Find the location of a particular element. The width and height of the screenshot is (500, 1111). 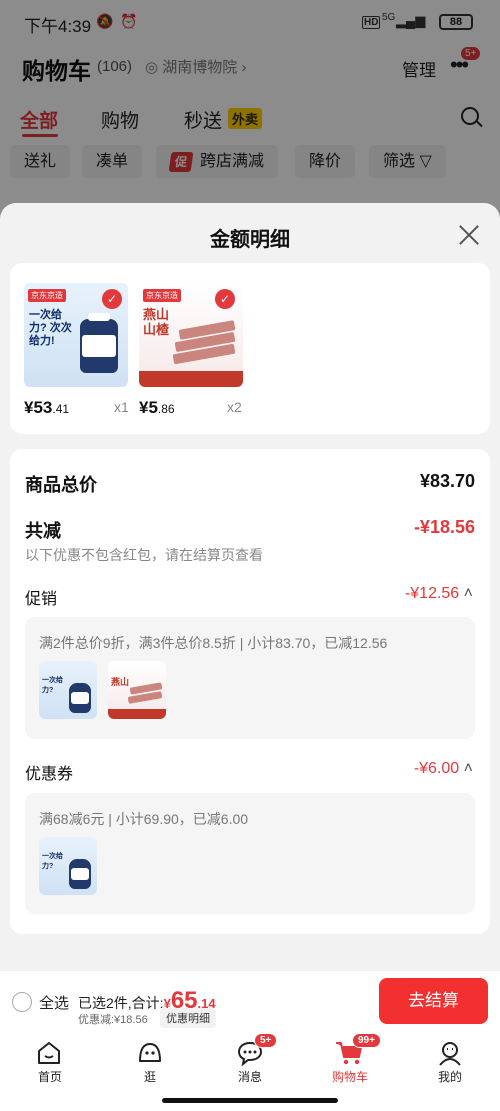

price-int: ¥53 is located at coordinates (38, 407).